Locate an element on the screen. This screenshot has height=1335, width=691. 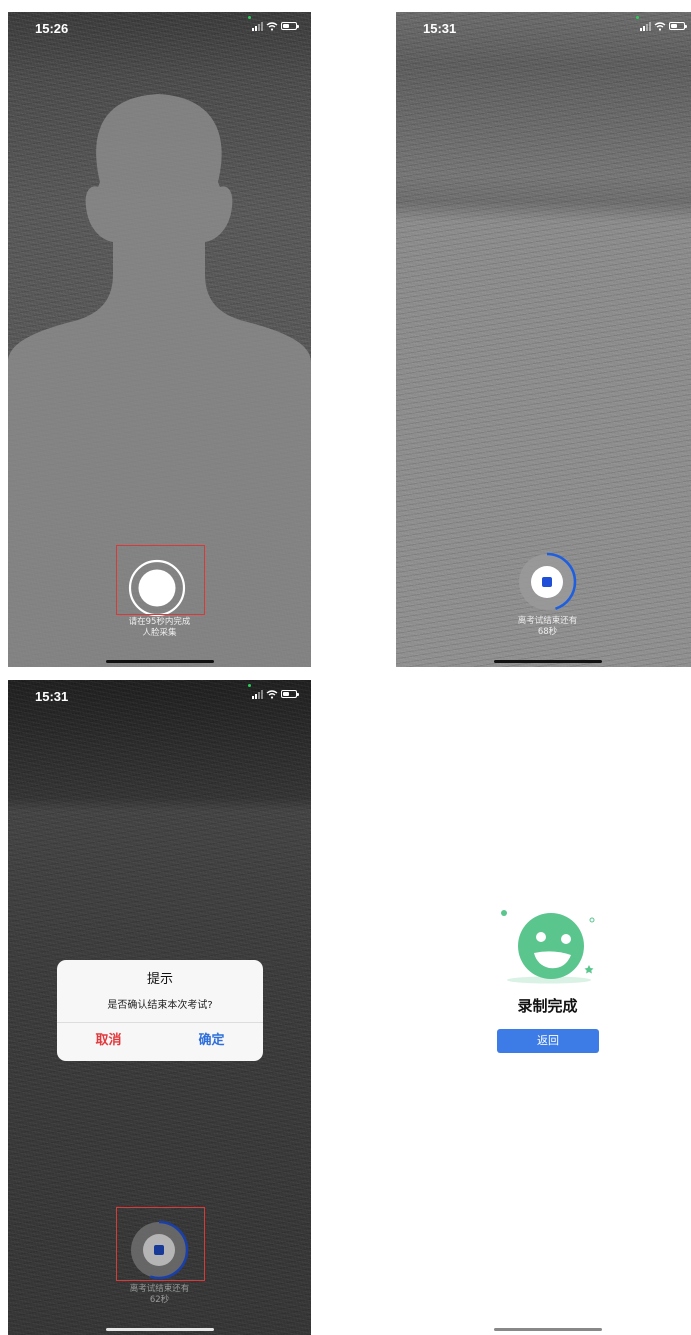
confirm-dialog: 提示 是否确认结束本次考试? 取消 确定 is located at coordinates (160, 1010).